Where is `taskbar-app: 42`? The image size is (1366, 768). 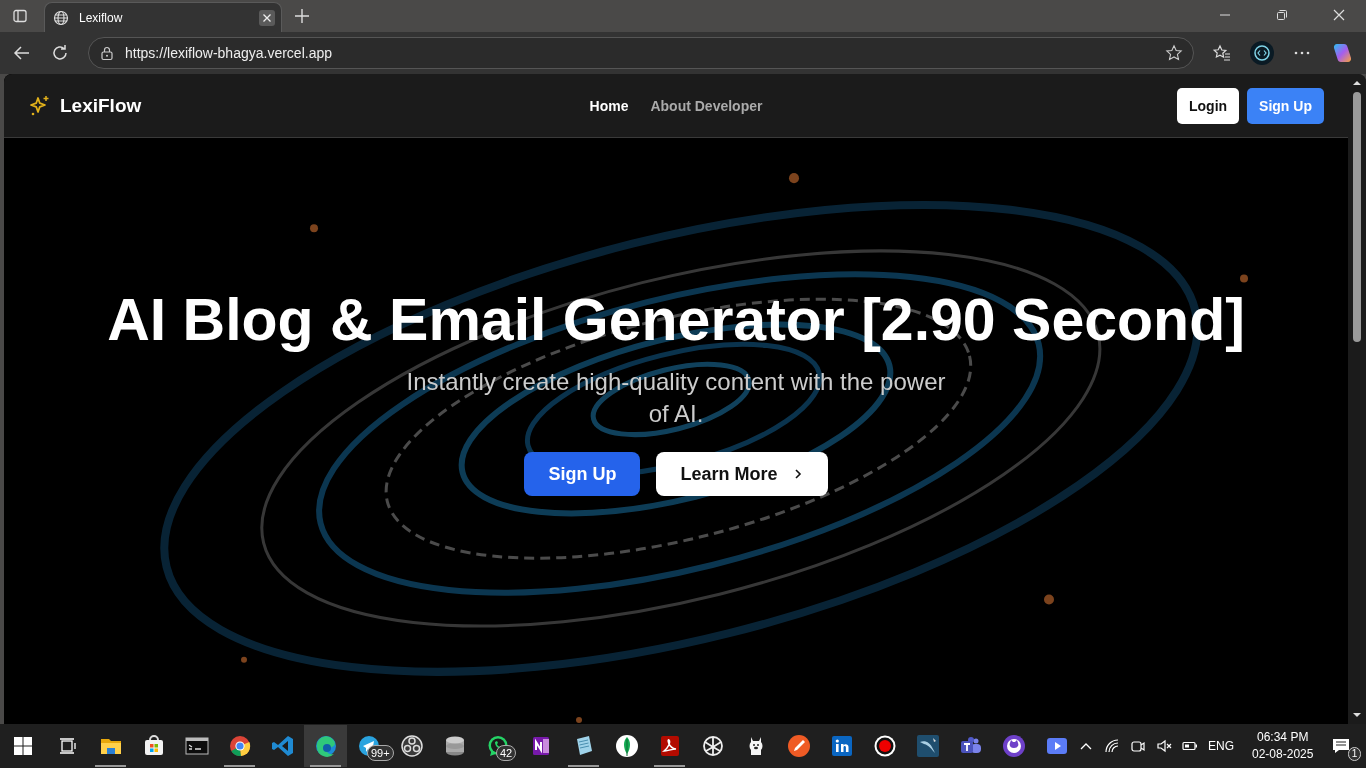 taskbar-app: 42 is located at coordinates (497, 746).